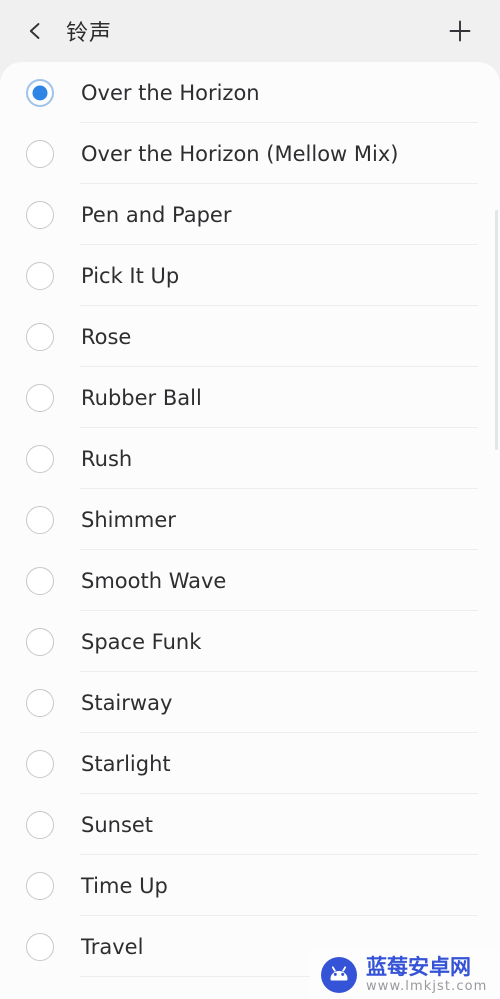  What do you see at coordinates (250, 824) in the screenshot?
I see `ringtone-row: Sunset` at bounding box center [250, 824].